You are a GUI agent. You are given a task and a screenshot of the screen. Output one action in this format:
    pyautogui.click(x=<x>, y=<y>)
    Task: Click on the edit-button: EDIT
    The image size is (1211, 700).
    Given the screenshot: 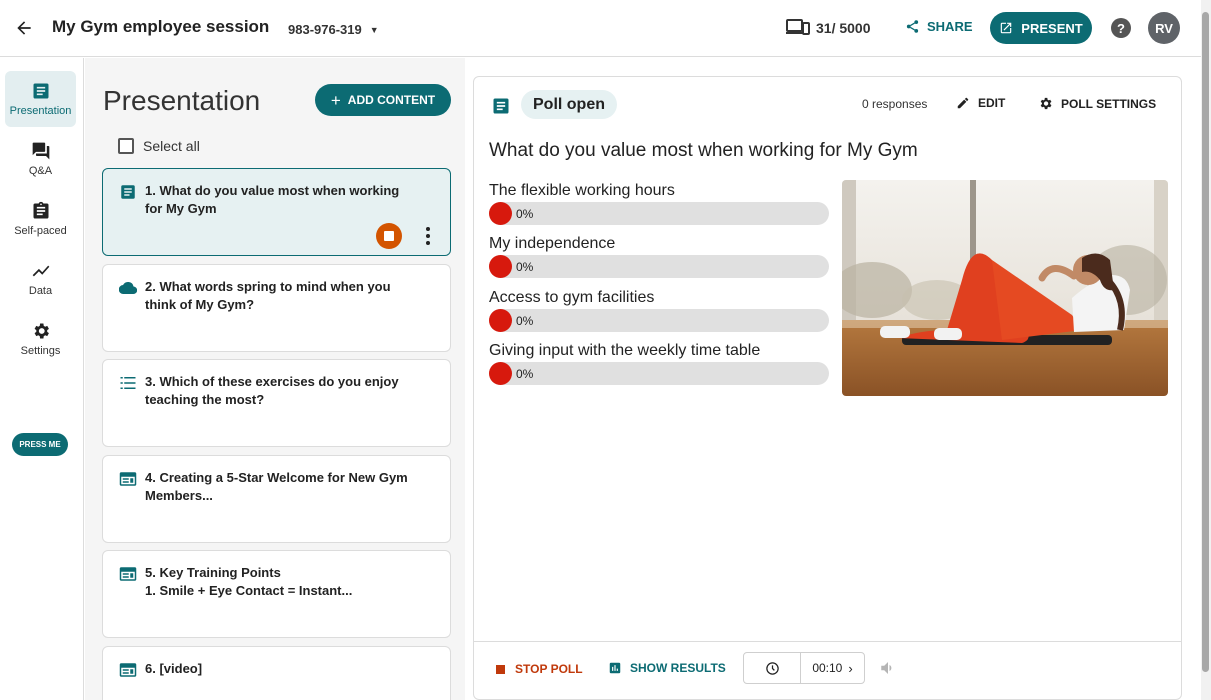 What is the action you would take?
    pyautogui.click(x=980, y=103)
    